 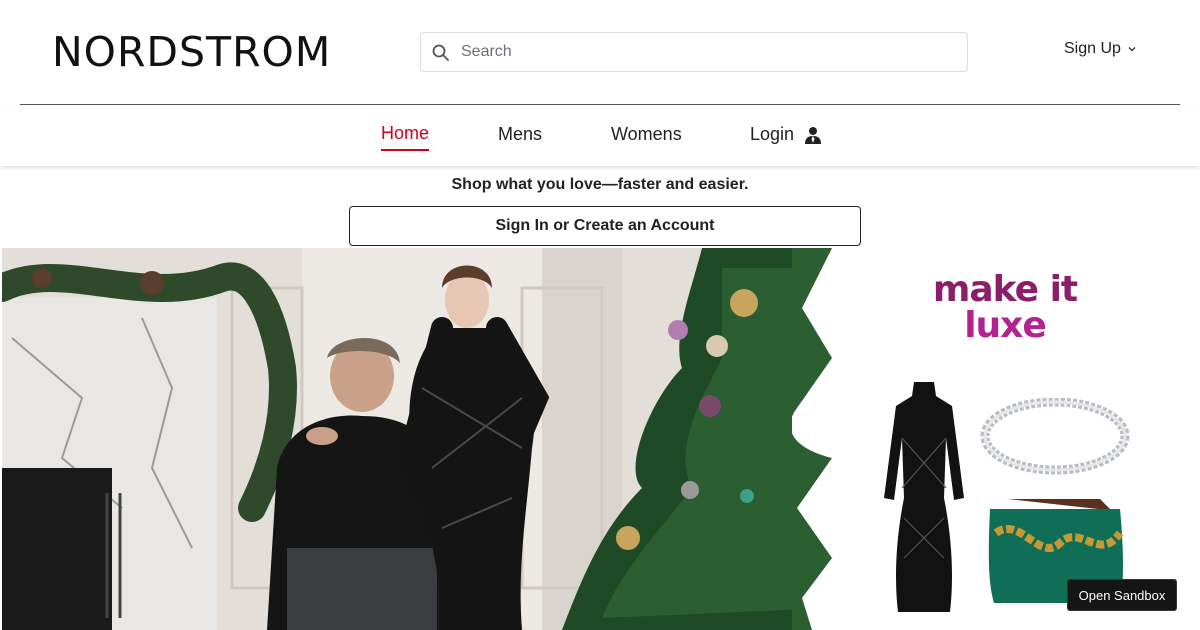 I want to click on user-icon, so click(x=813, y=135).